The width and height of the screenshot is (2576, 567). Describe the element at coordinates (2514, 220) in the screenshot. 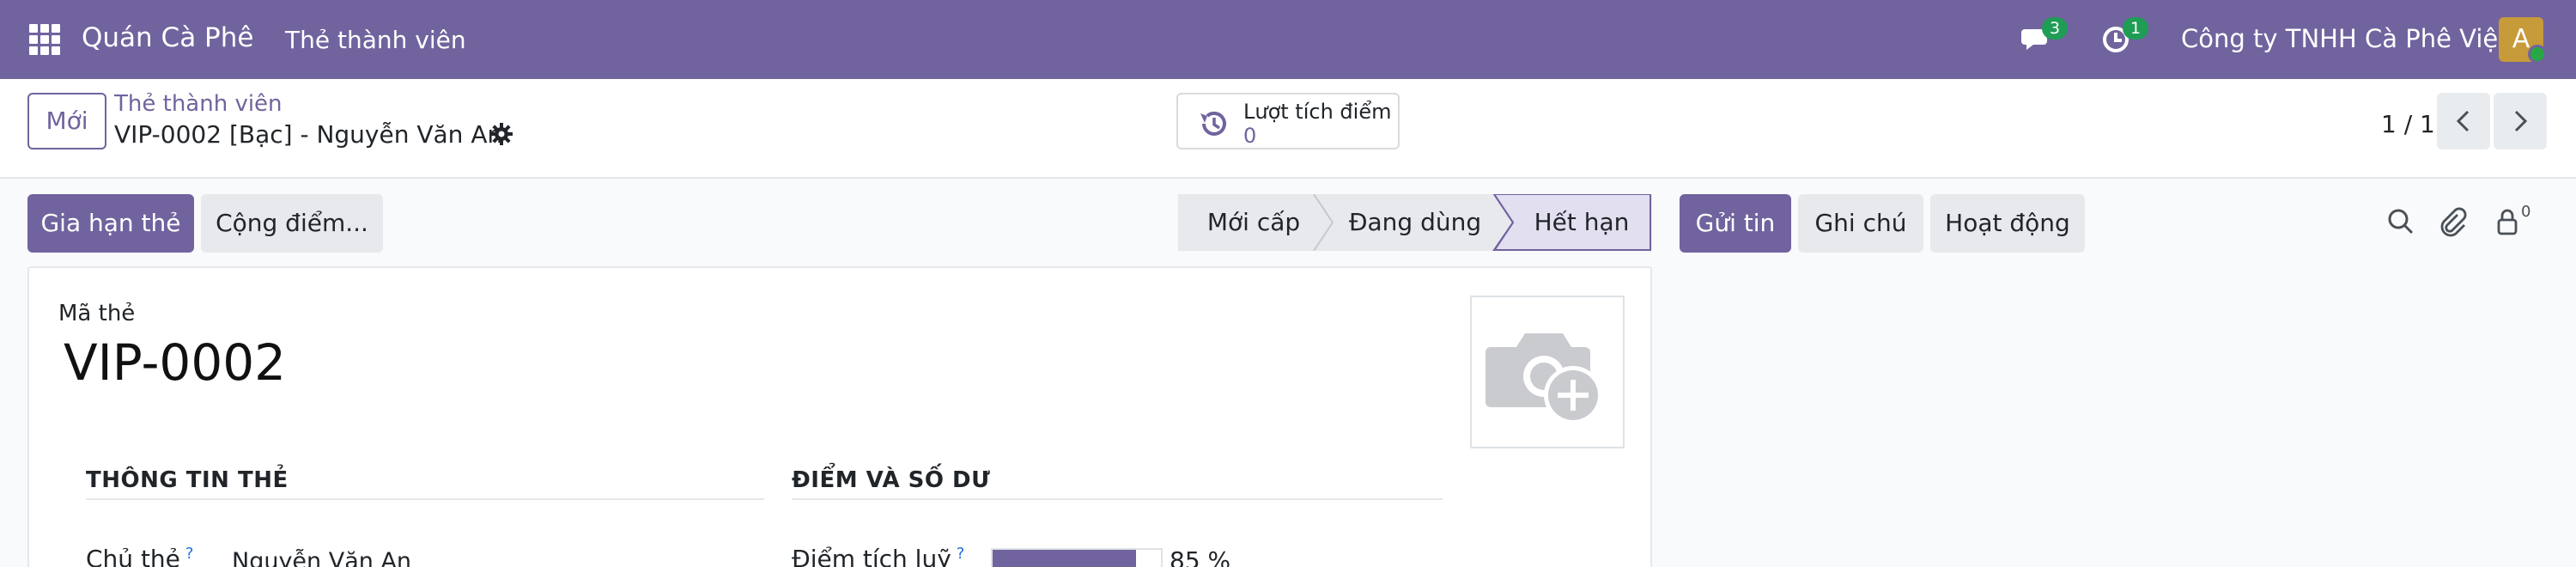

I see `followers-lock-icon: 0` at that location.